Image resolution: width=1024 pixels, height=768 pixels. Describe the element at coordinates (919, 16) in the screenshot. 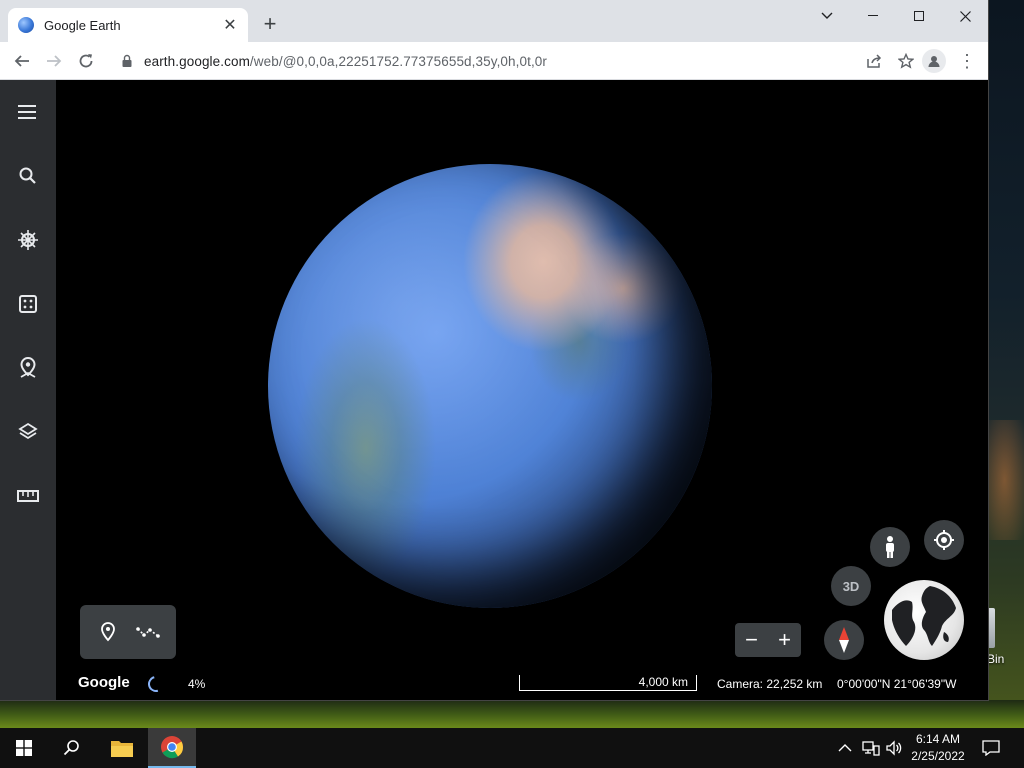

I see `maximize-button` at that location.